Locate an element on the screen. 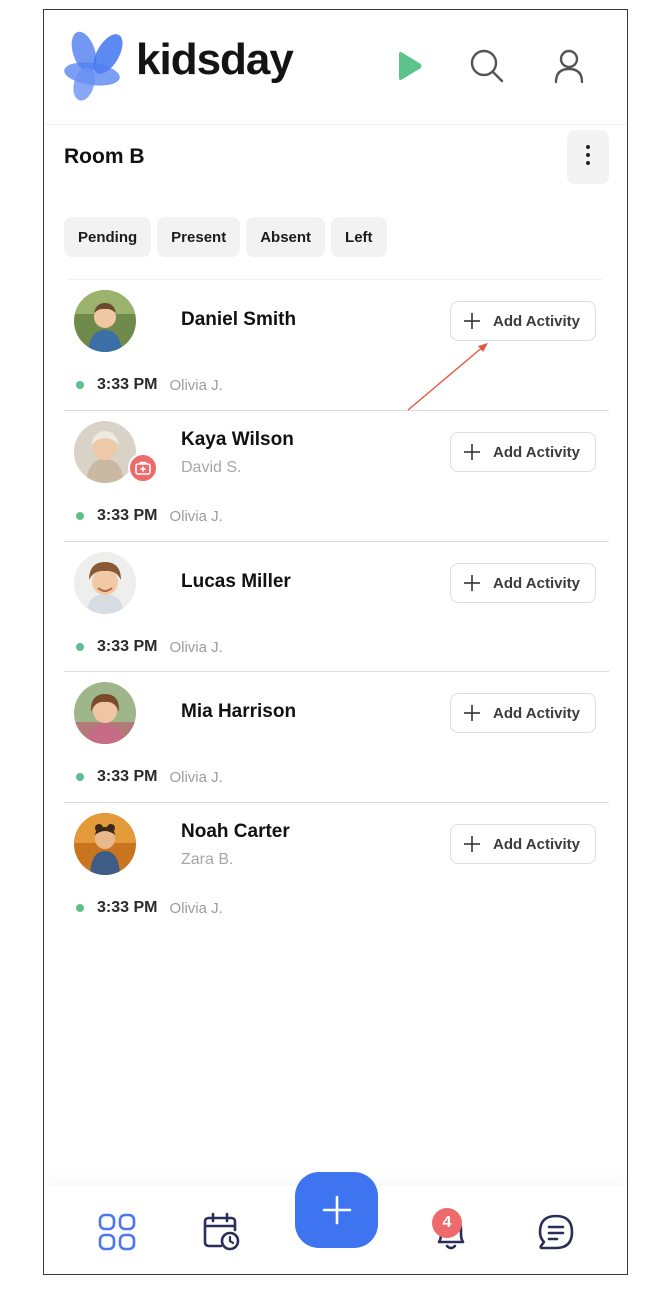 This screenshot has width=662, height=1302. room-title: Room B is located at coordinates (104, 156).